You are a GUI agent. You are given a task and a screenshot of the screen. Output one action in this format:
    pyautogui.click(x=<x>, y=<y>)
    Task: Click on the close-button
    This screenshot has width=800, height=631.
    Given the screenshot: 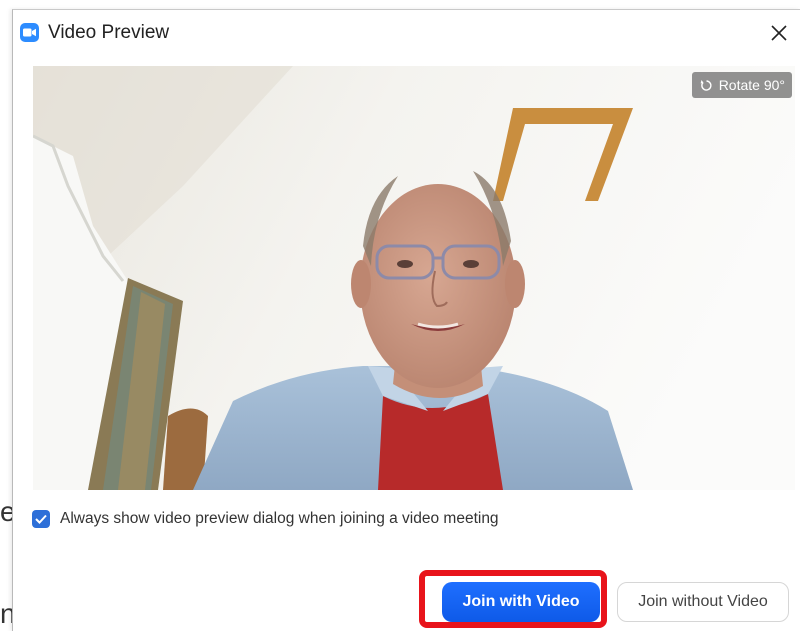 What is the action you would take?
    pyautogui.click(x=779, y=33)
    